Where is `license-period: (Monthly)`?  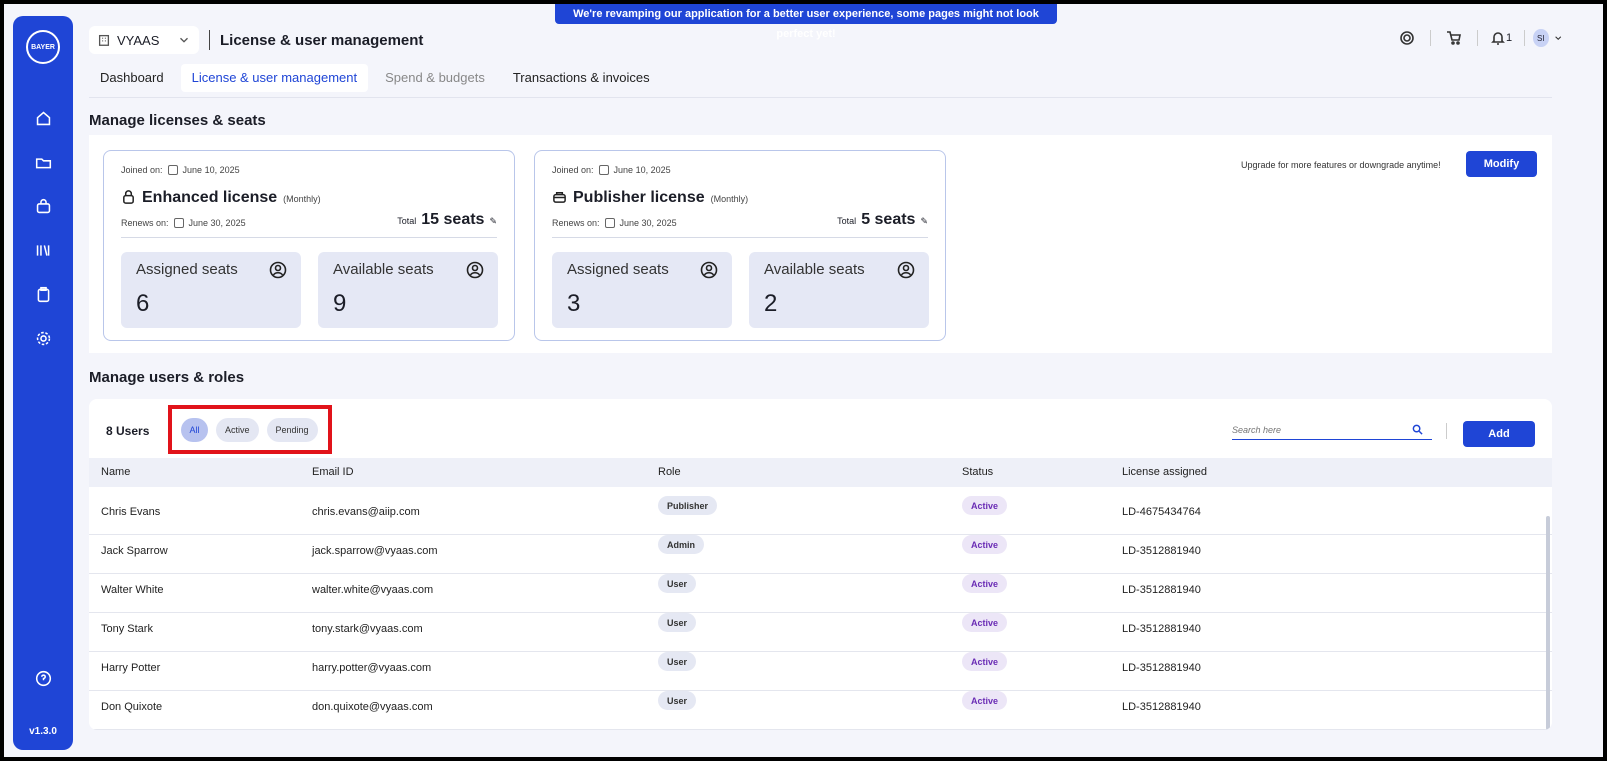
license-period: (Monthly) is located at coordinates (729, 199).